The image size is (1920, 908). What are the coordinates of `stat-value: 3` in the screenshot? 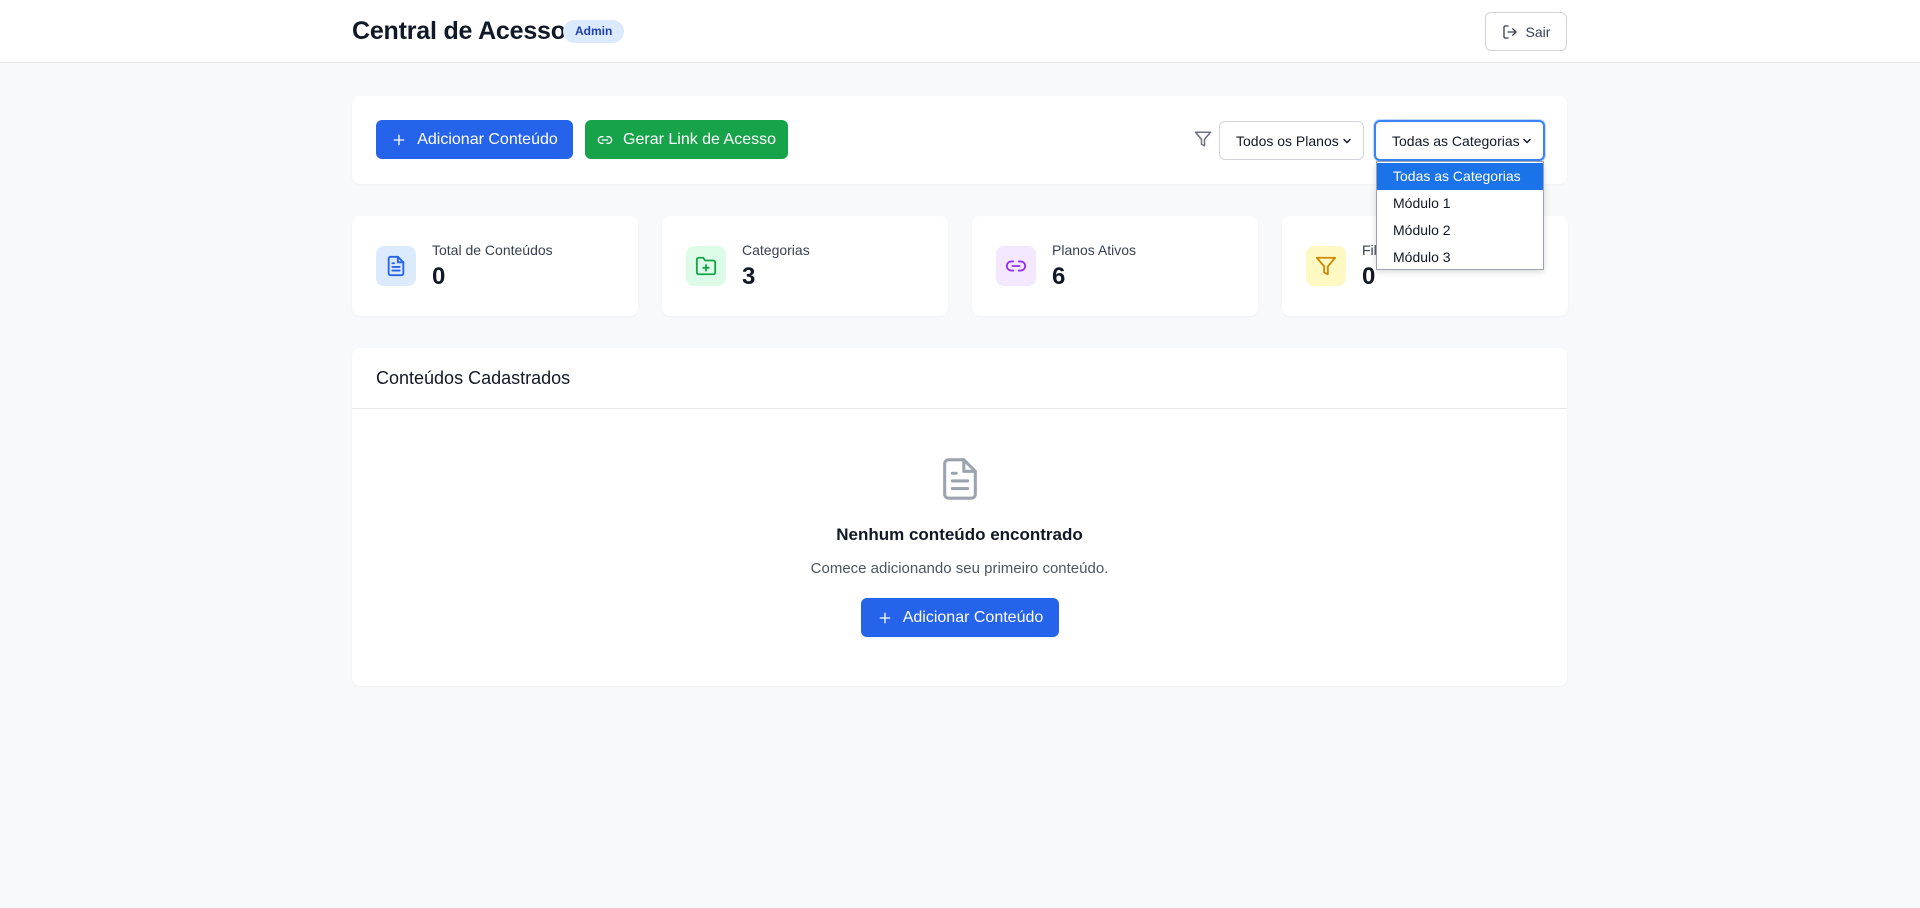 It's located at (749, 276).